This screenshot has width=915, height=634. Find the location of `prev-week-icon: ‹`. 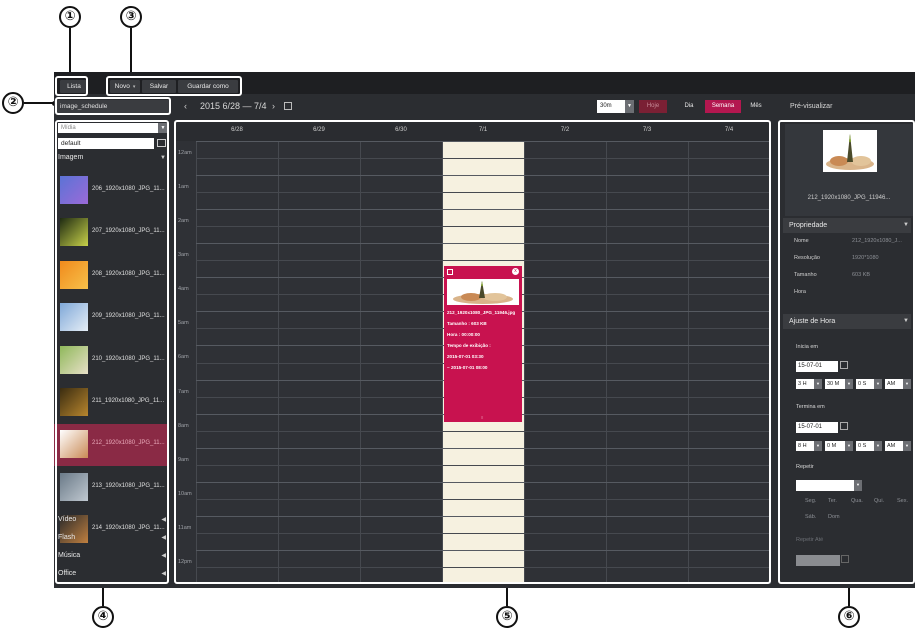

prev-week-icon: ‹ is located at coordinates (185, 106).